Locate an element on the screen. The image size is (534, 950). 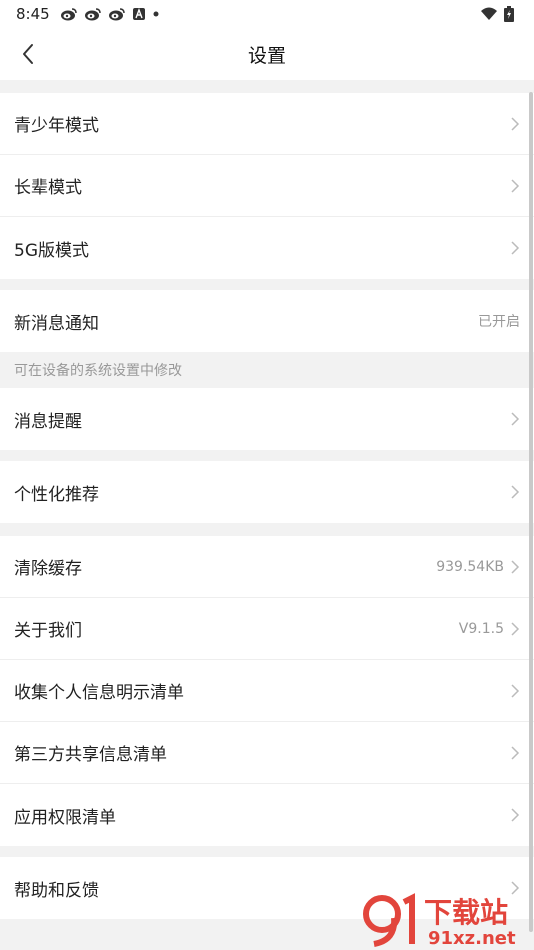
cache-size: 939.54KB is located at coordinates (470, 566).